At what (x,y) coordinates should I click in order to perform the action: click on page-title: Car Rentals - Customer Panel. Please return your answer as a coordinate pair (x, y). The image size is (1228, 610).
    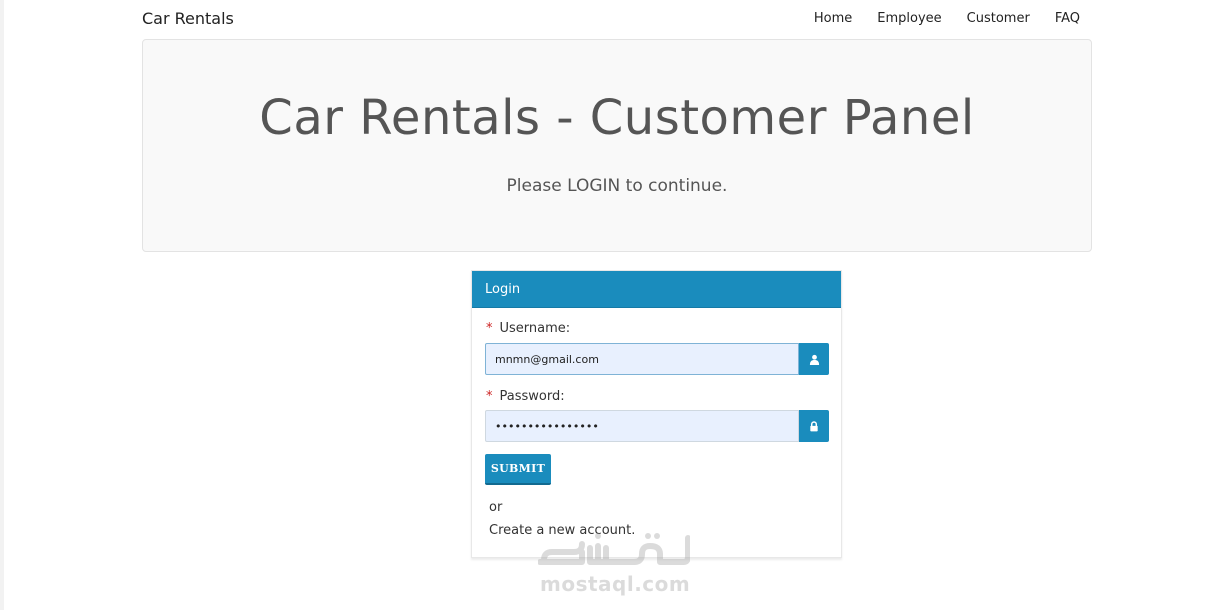
    Looking at the image, I should click on (617, 118).